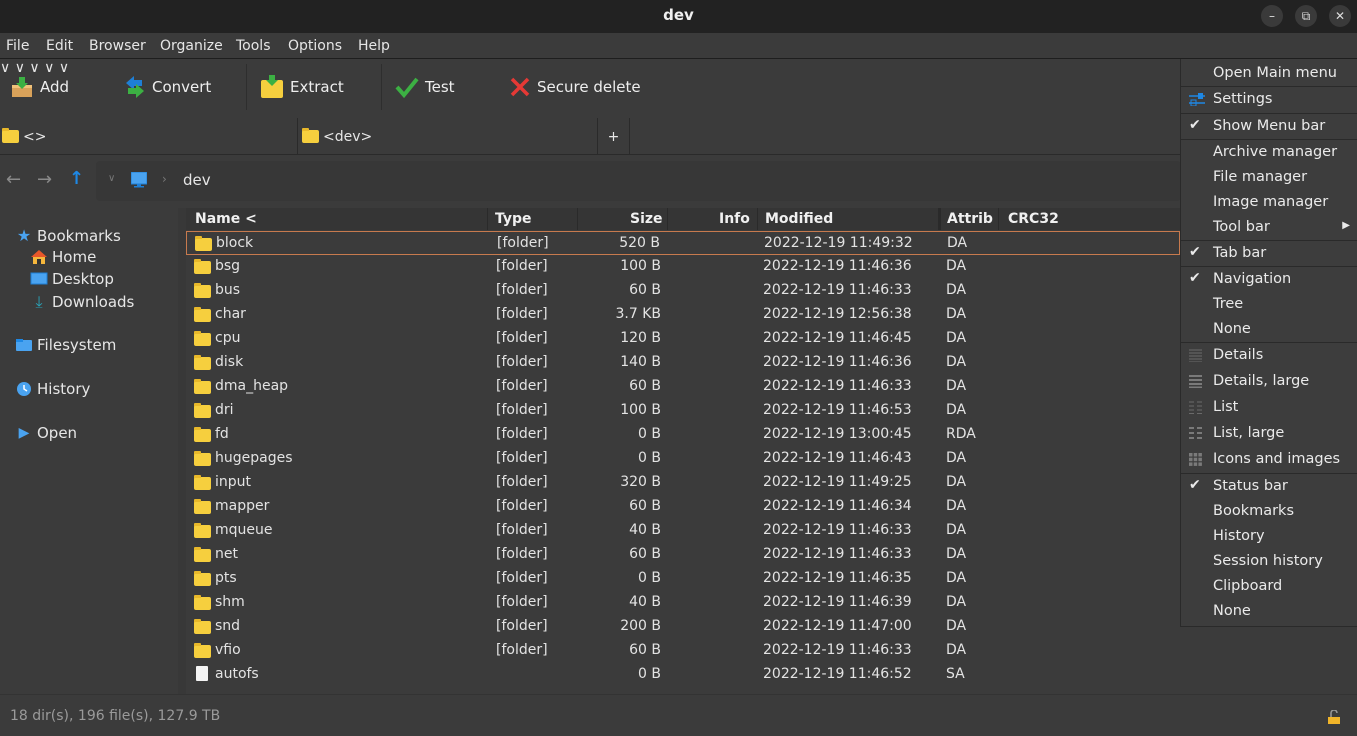 This screenshot has width=1357, height=736. What do you see at coordinates (683, 675) in the screenshot?
I see `file-row: autofs 0 B 2022-12-19 11:46:52 SA` at bounding box center [683, 675].